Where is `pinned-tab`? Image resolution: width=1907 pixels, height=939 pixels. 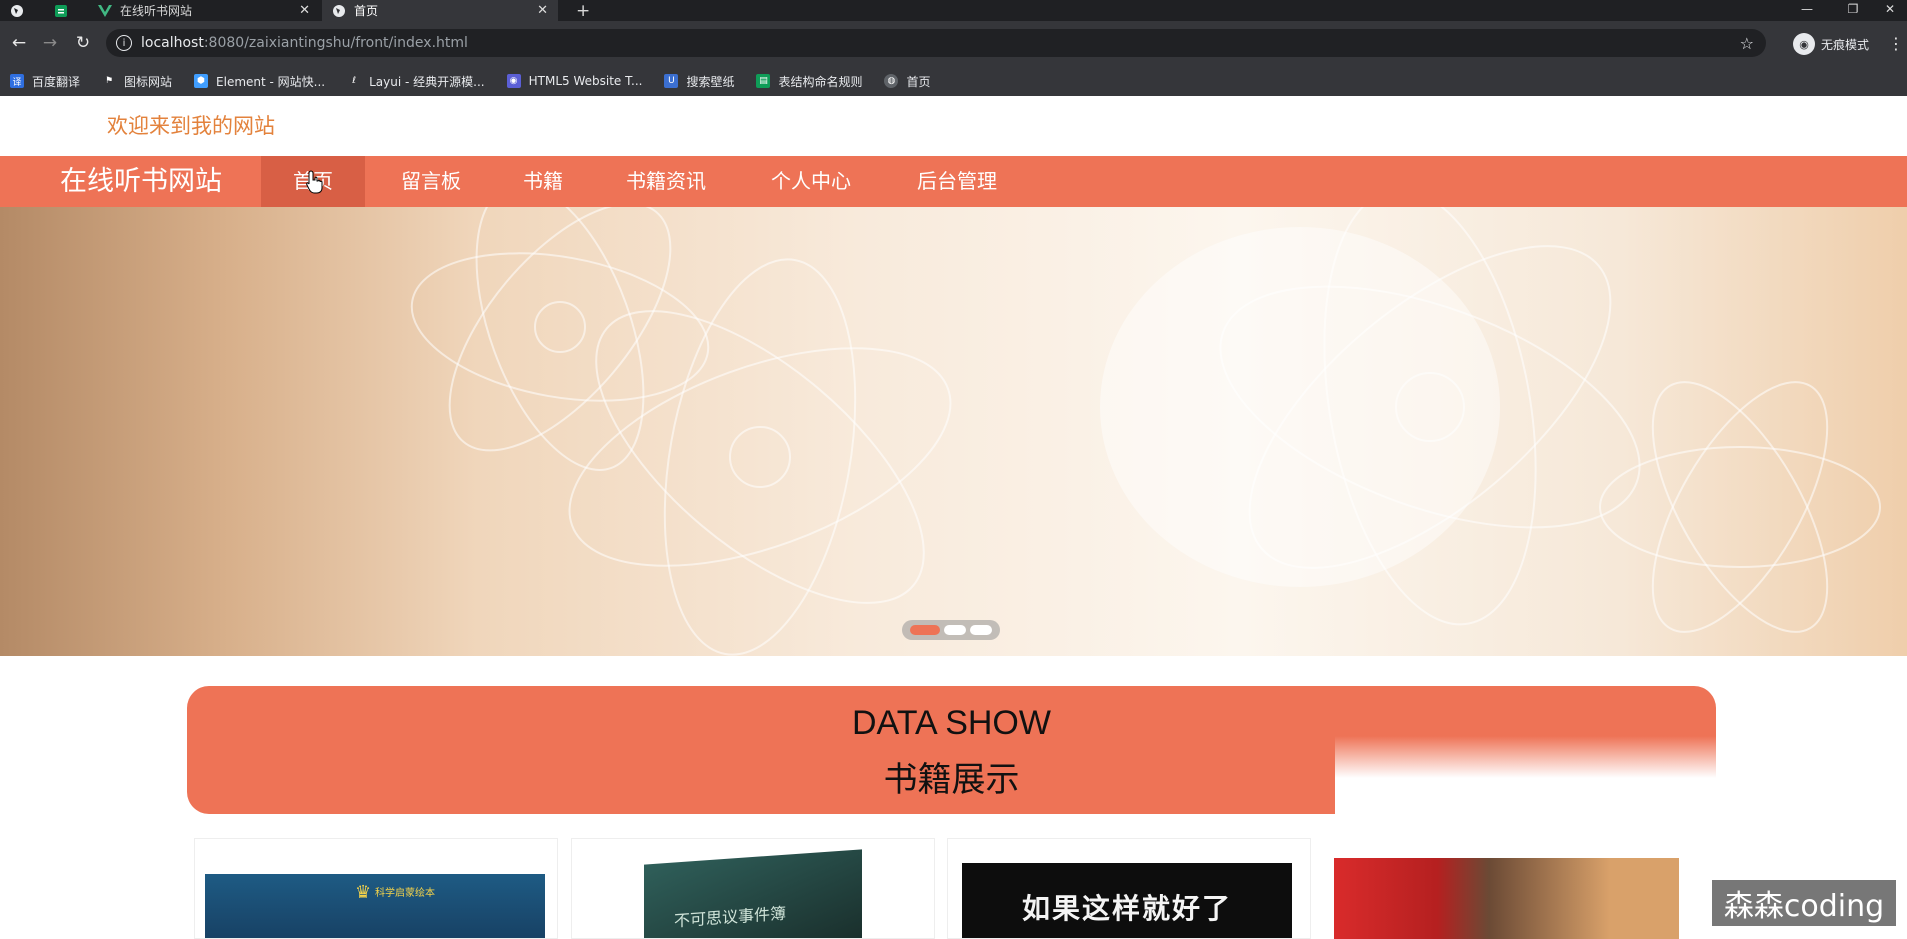
pinned-tab is located at coordinates (20, 10).